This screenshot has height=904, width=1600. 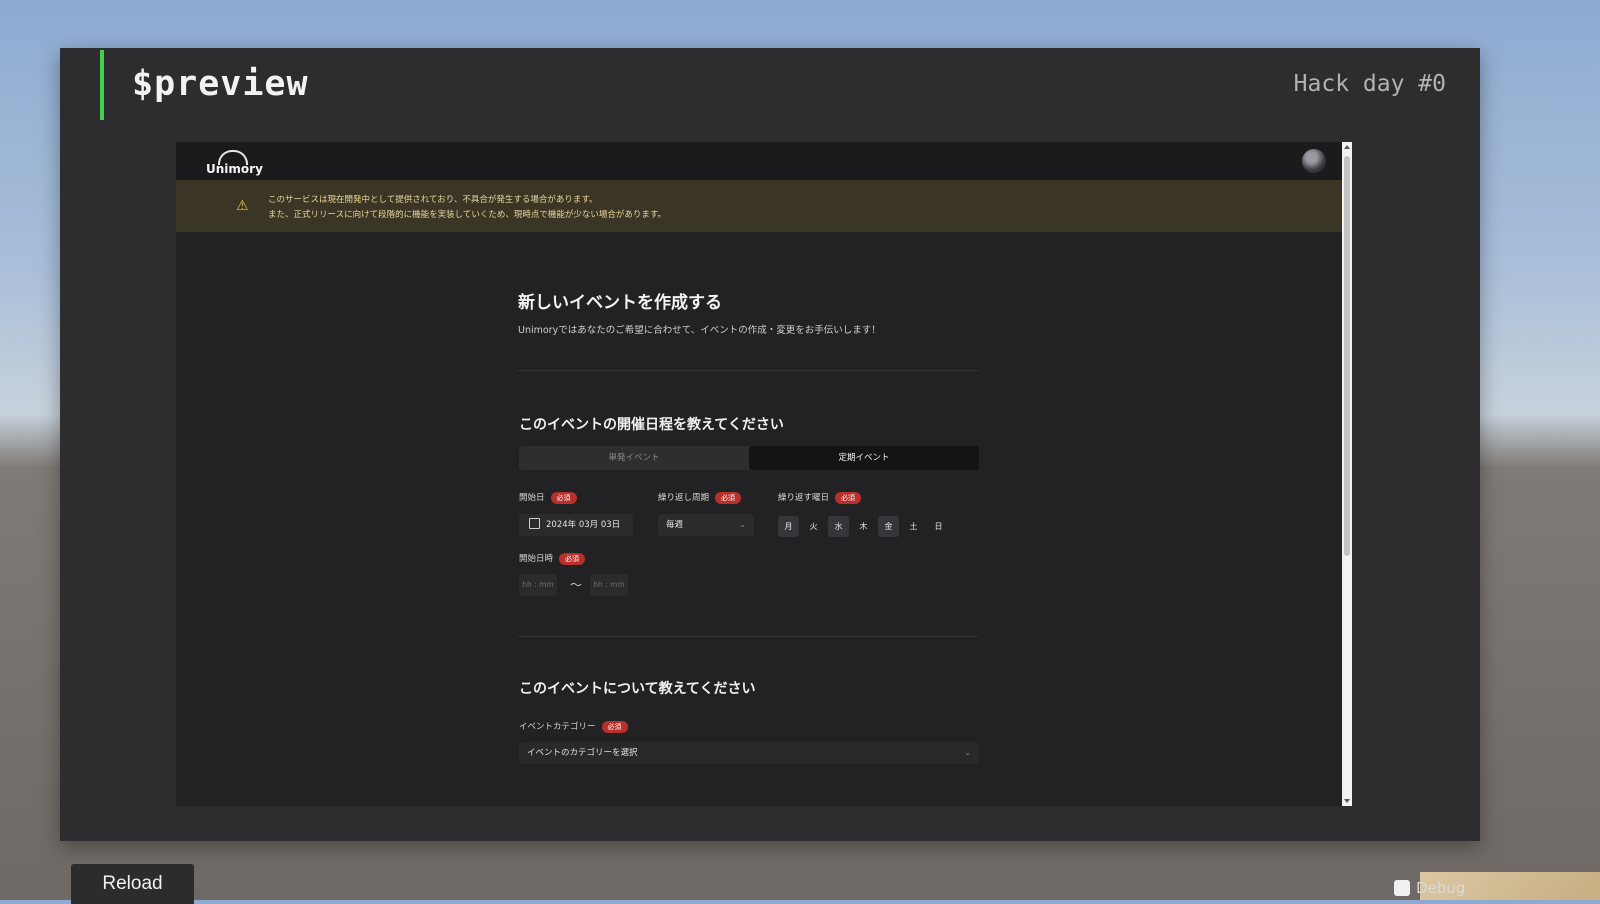 I want to click on calendar-icon, so click(x=534, y=523).